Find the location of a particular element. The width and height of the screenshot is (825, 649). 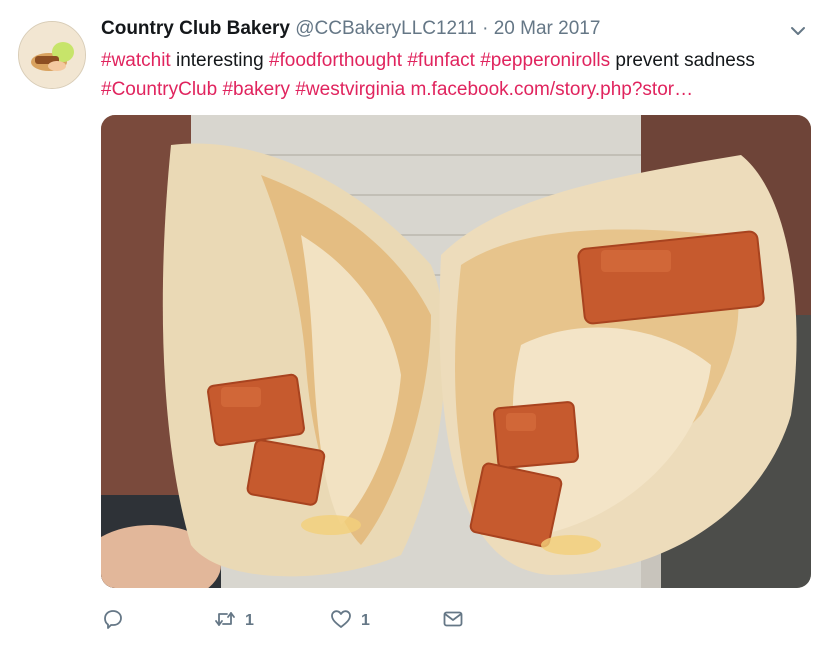

chevron-down-icon is located at coordinates (798, 31).